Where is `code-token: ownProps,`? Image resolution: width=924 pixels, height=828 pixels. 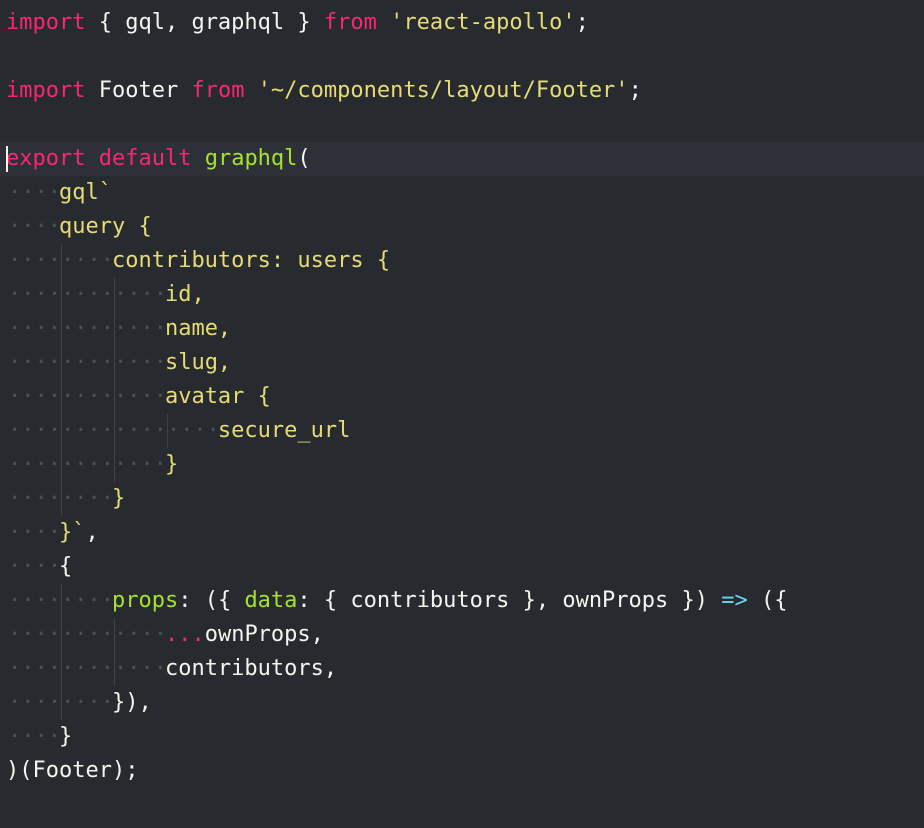
code-token: ownProps, is located at coordinates (264, 634).